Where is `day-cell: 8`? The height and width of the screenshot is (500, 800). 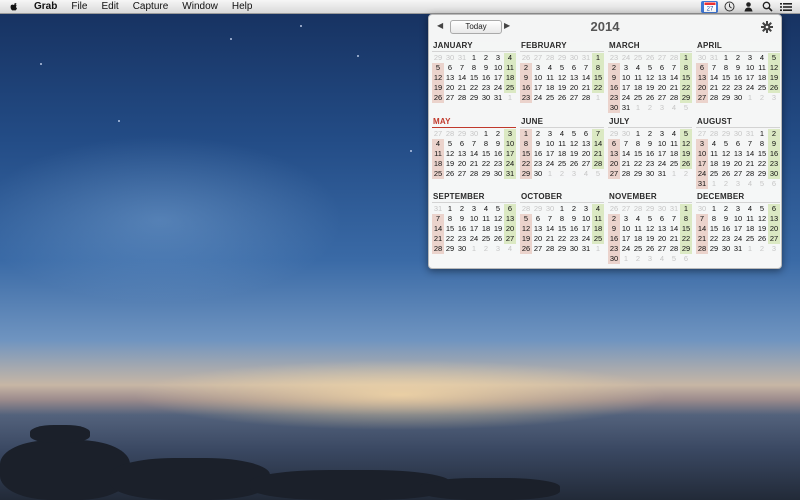 day-cell: 8 is located at coordinates (638, 144).